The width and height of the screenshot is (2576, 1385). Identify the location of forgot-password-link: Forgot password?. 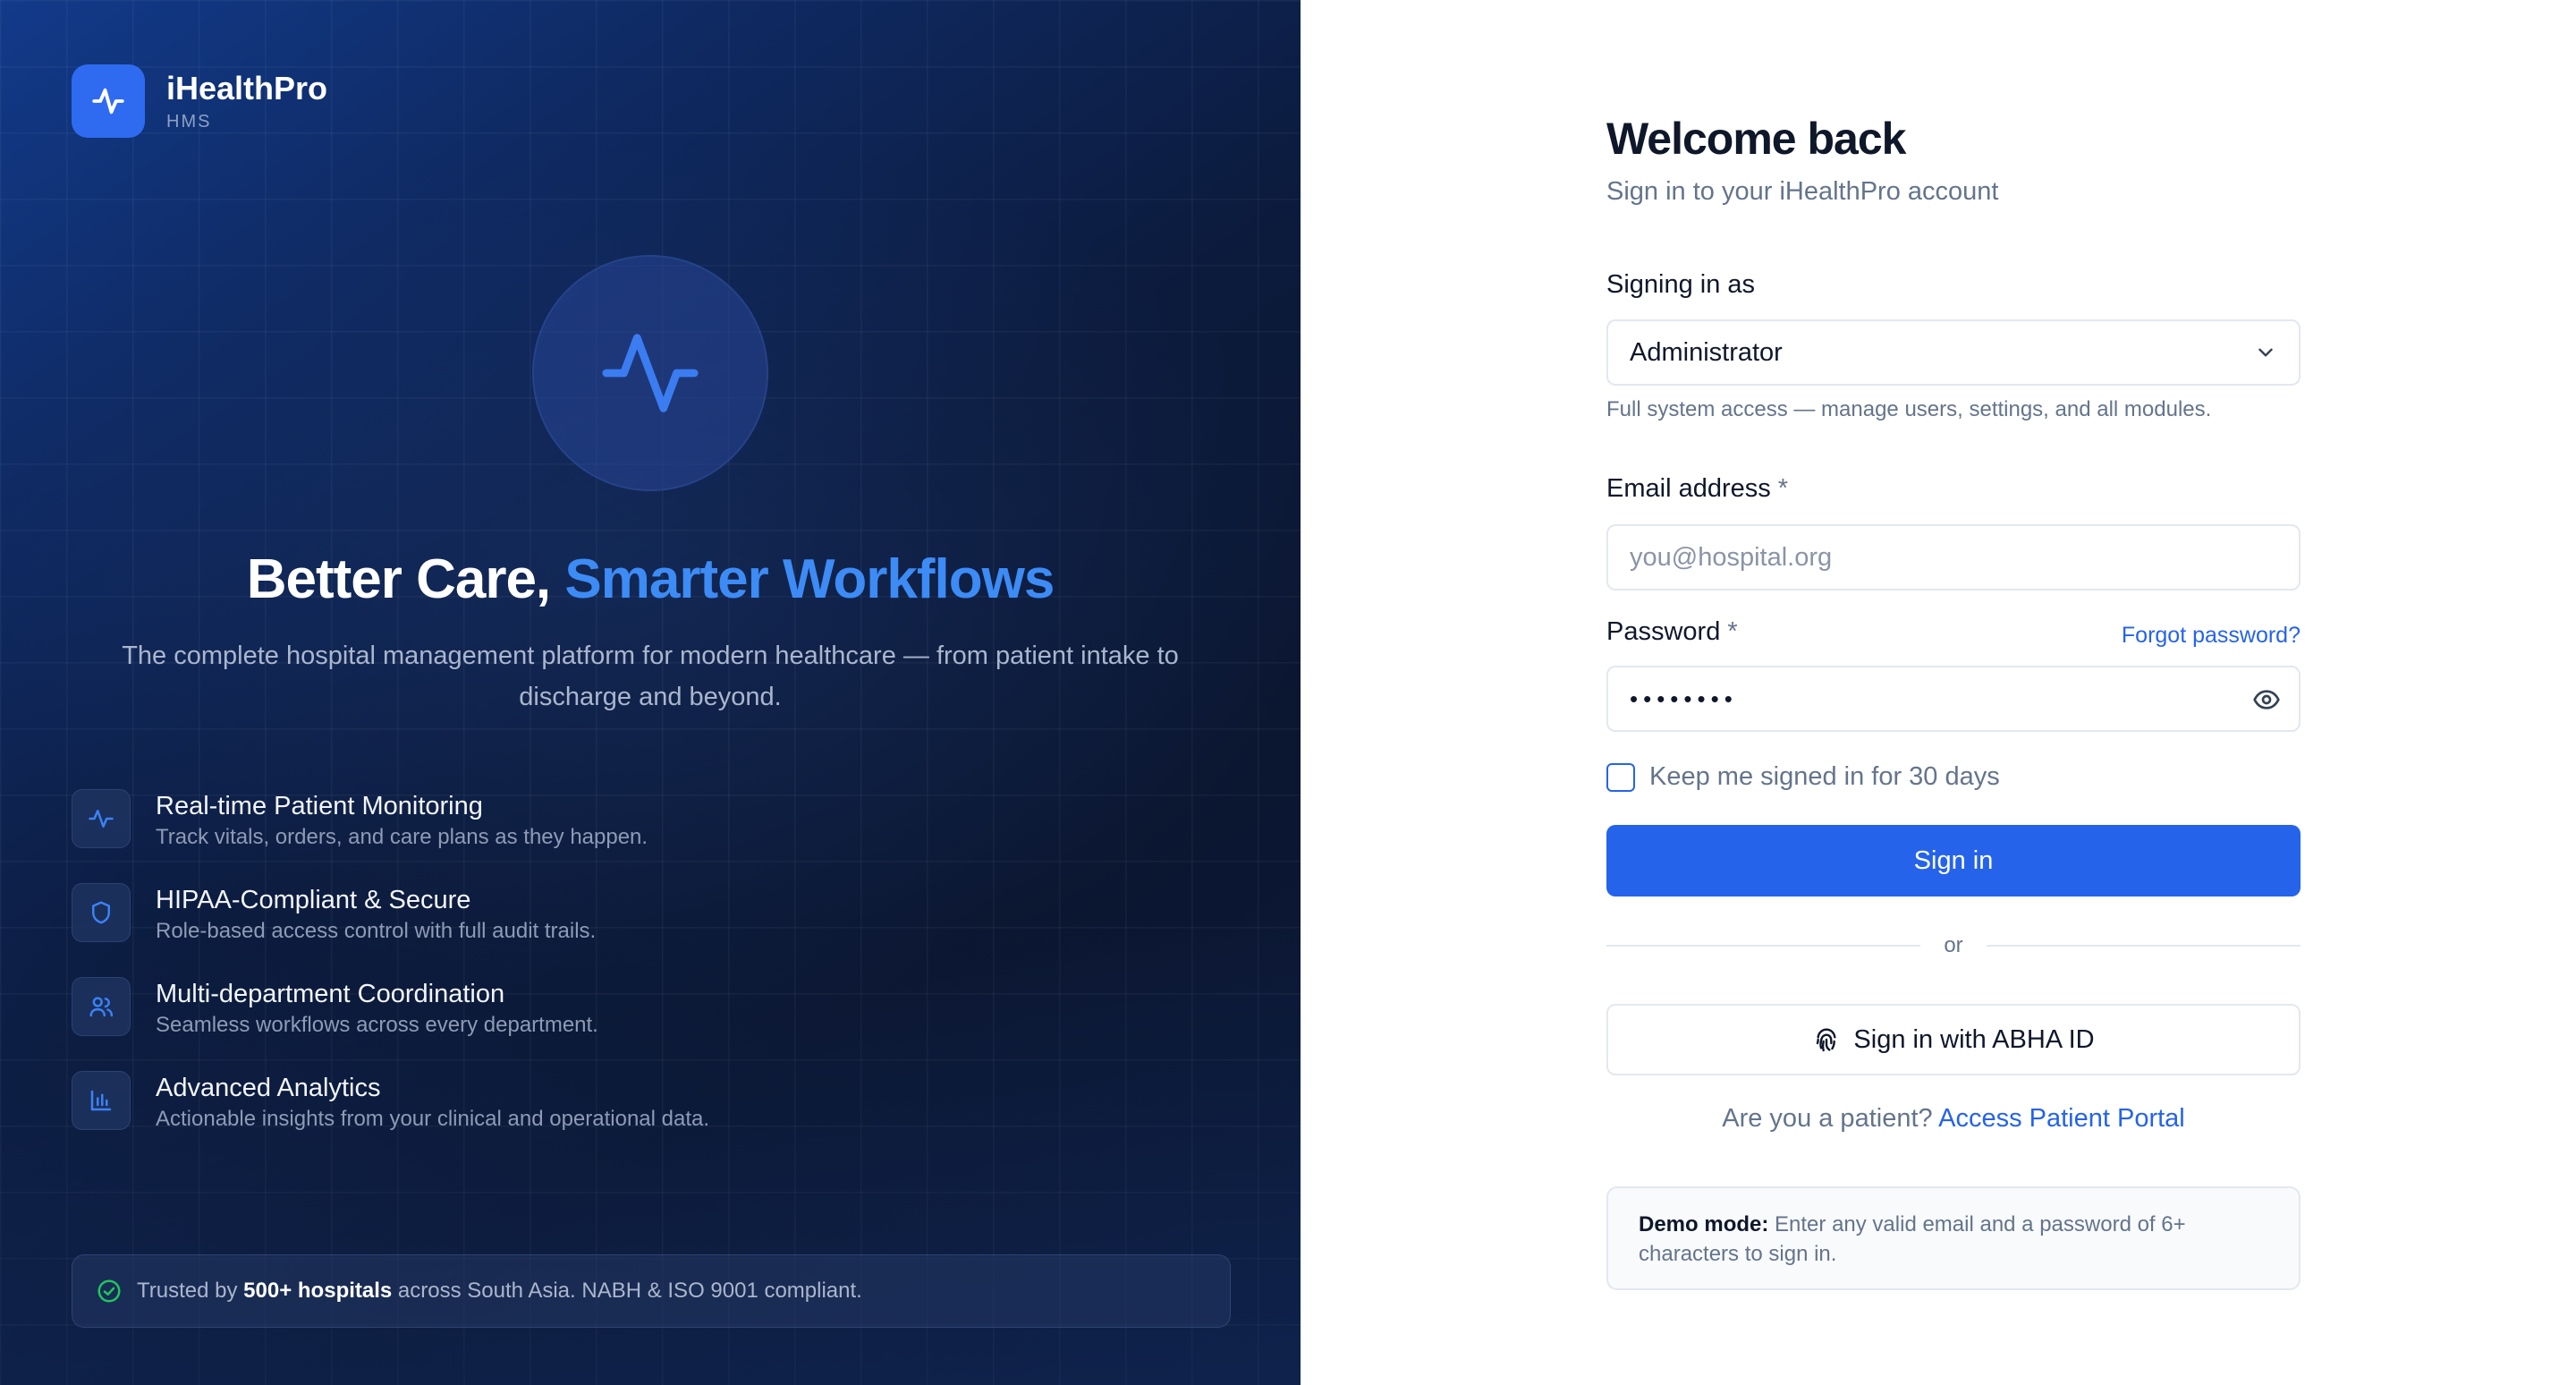
(2211, 636).